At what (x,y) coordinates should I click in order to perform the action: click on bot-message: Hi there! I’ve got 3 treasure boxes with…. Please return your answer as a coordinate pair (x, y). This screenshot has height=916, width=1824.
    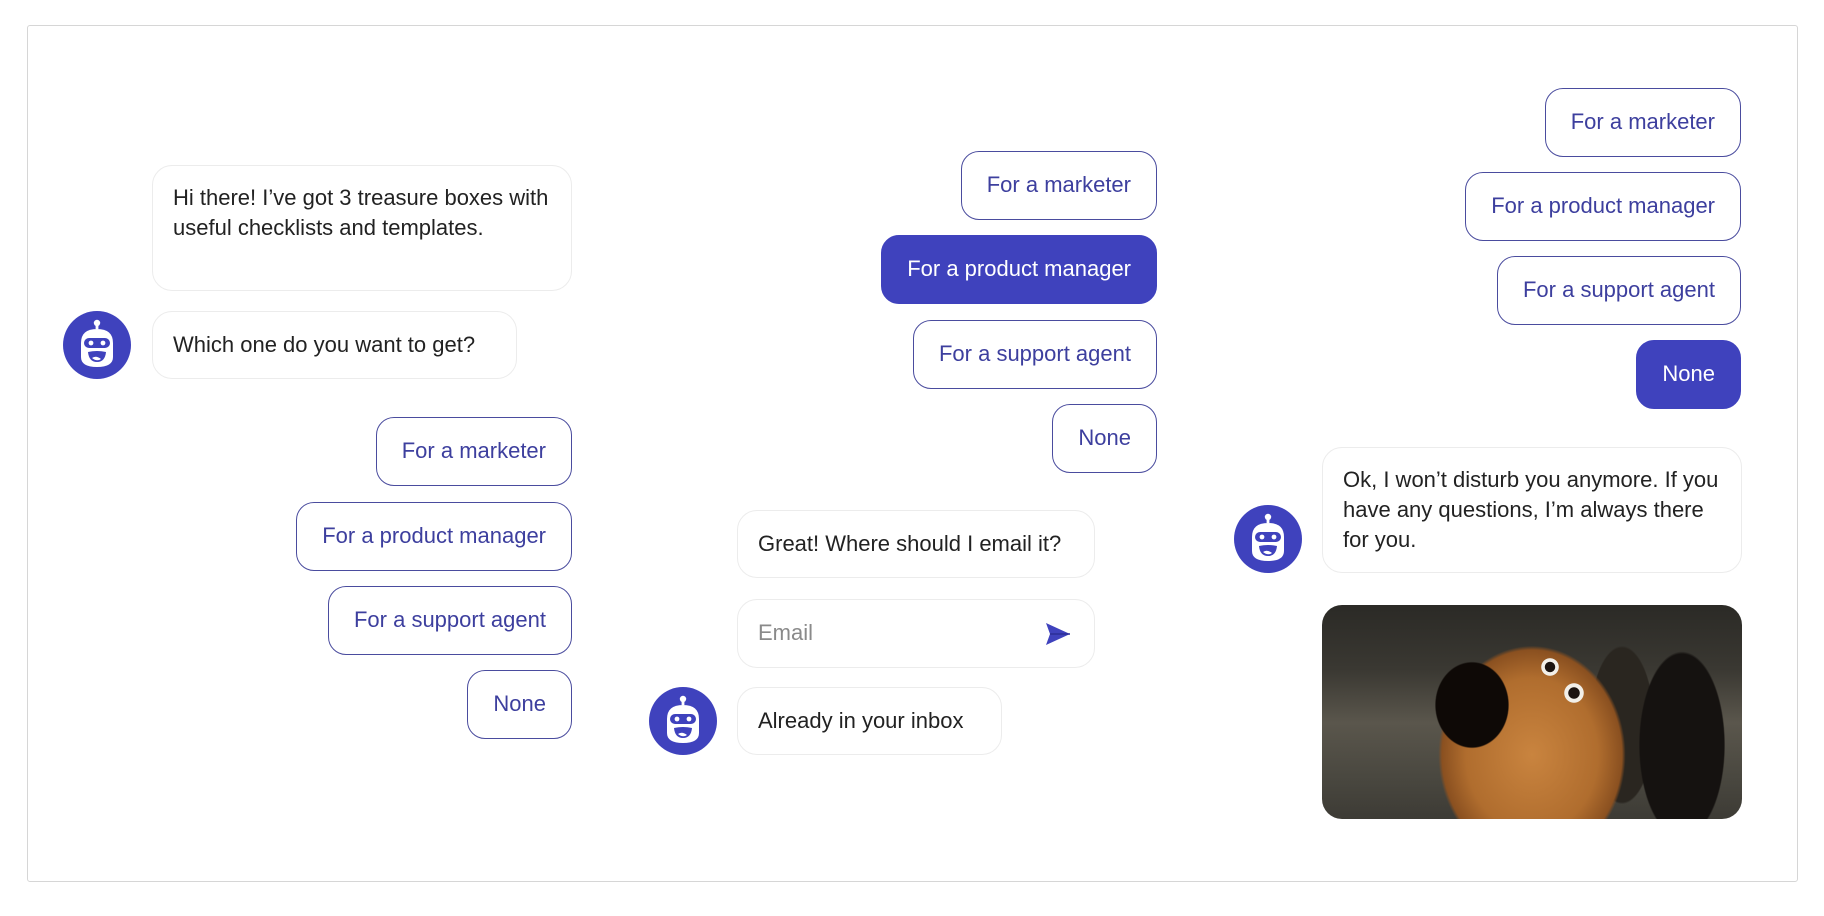
    Looking at the image, I should click on (362, 228).